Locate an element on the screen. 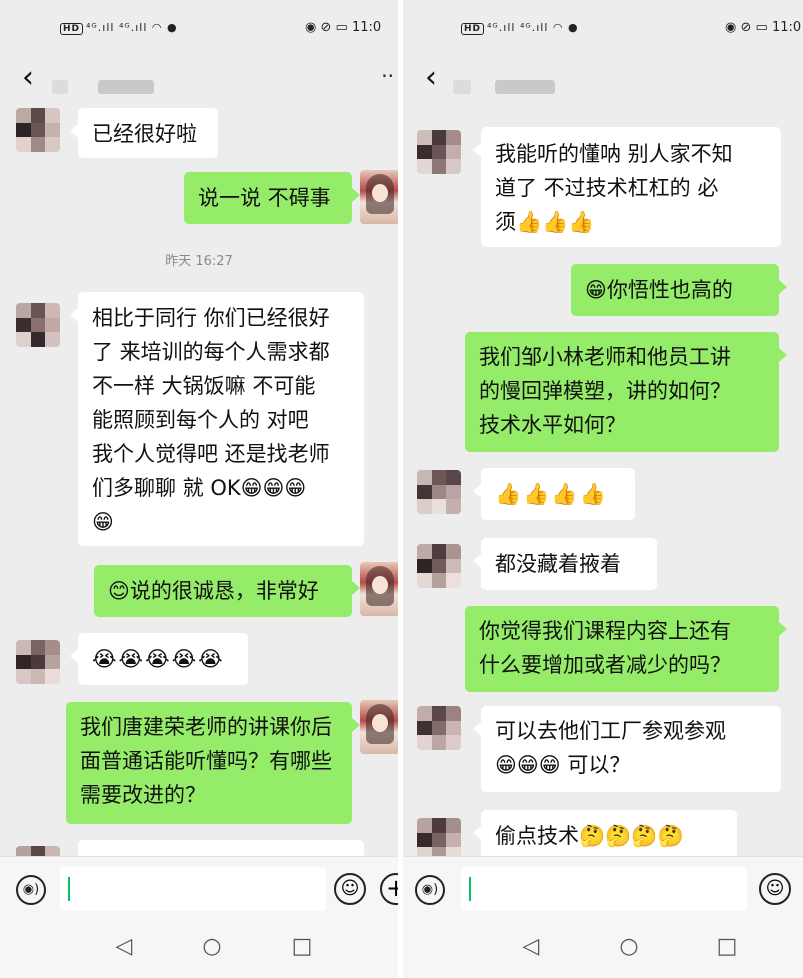 Image resolution: width=803 pixels, height=978 pixels. message-line: 不一样 大锅饭嘛 不可能 is located at coordinates (204, 386).